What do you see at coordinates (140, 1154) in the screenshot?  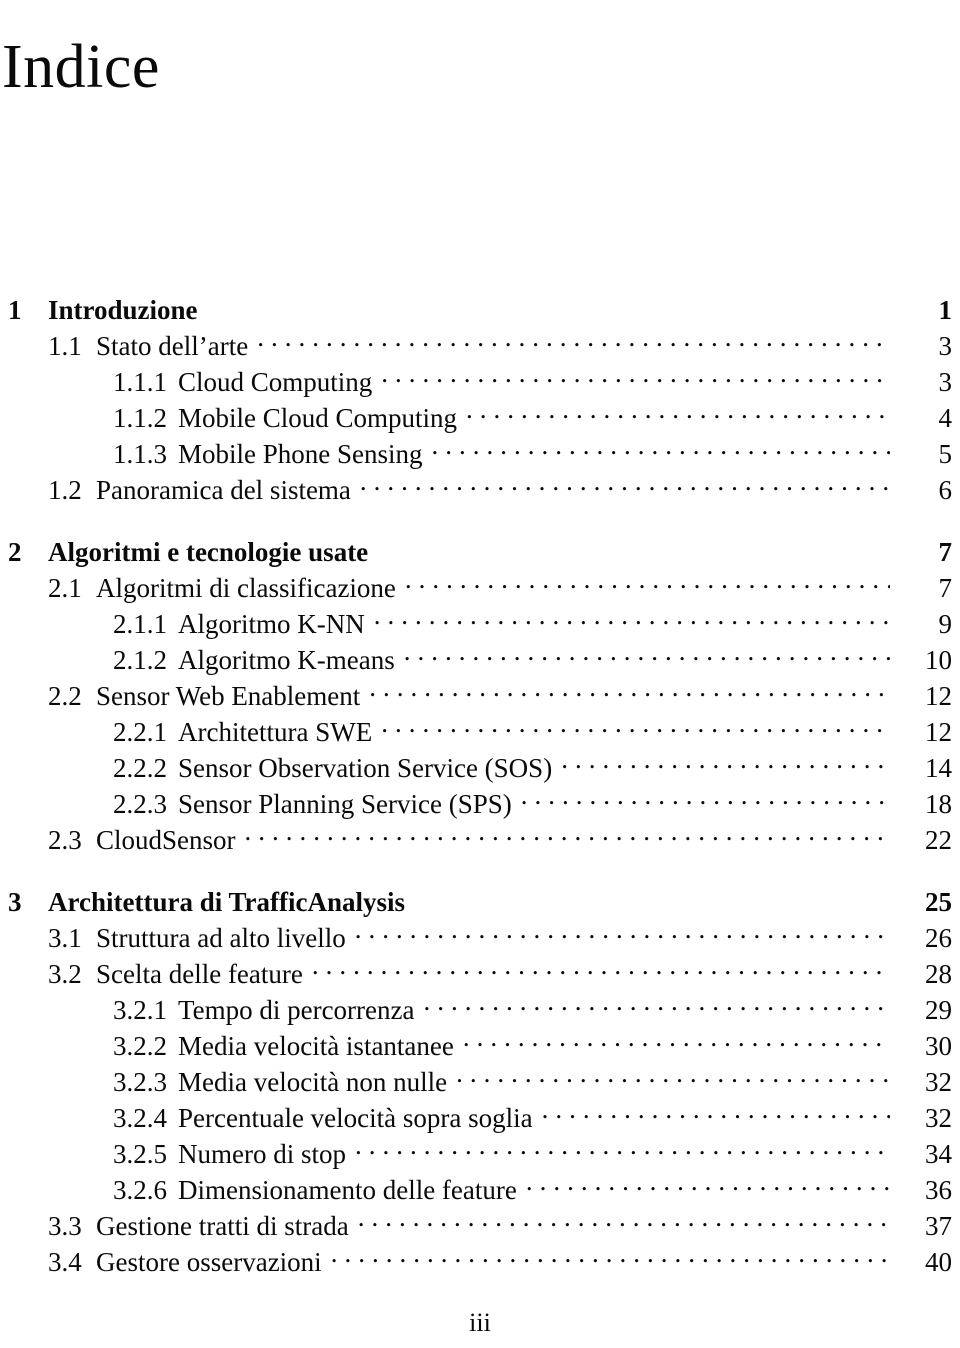 I see `toc-entry-number: 3.2.5` at bounding box center [140, 1154].